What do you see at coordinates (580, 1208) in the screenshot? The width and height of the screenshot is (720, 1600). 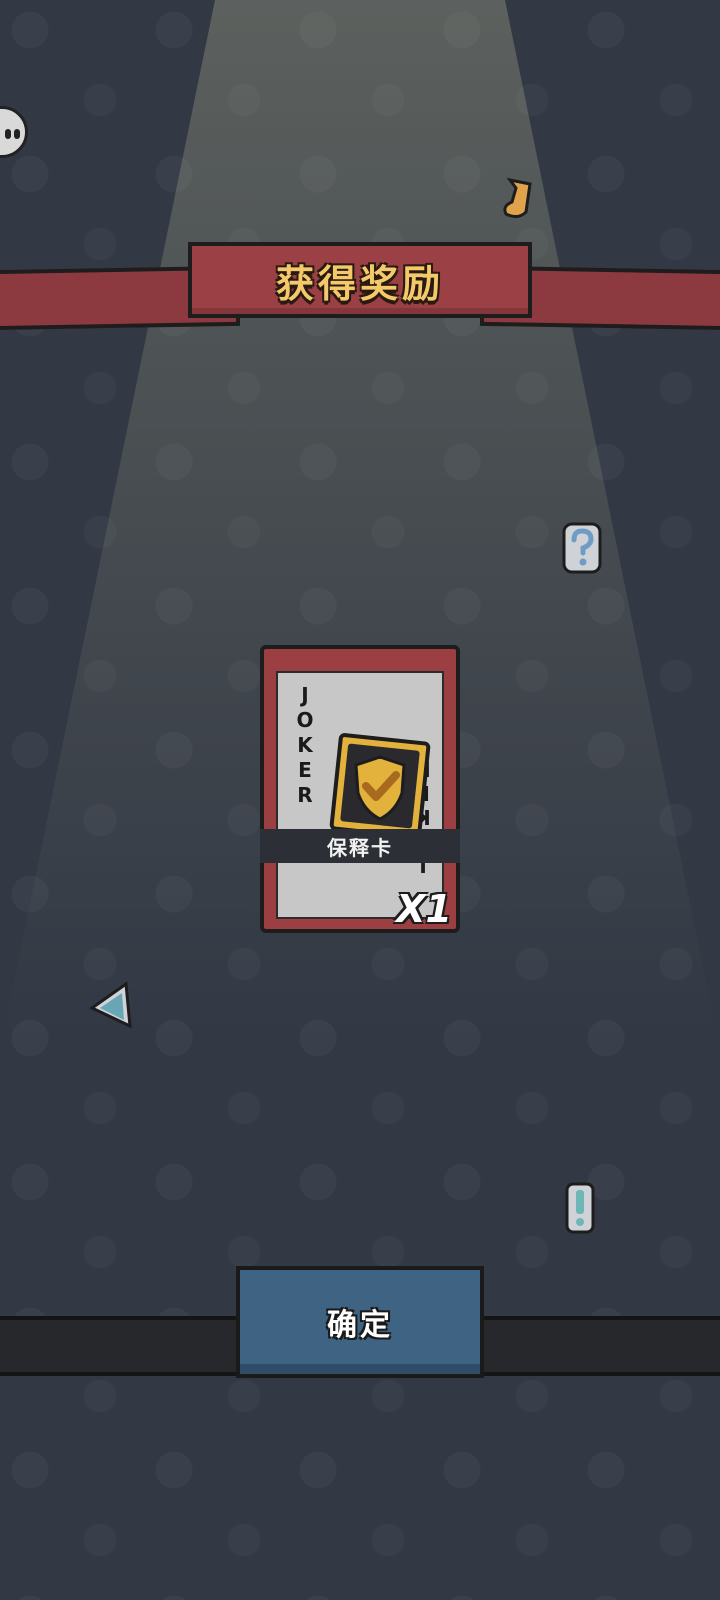 I see `exclamation-mark-icon` at bounding box center [580, 1208].